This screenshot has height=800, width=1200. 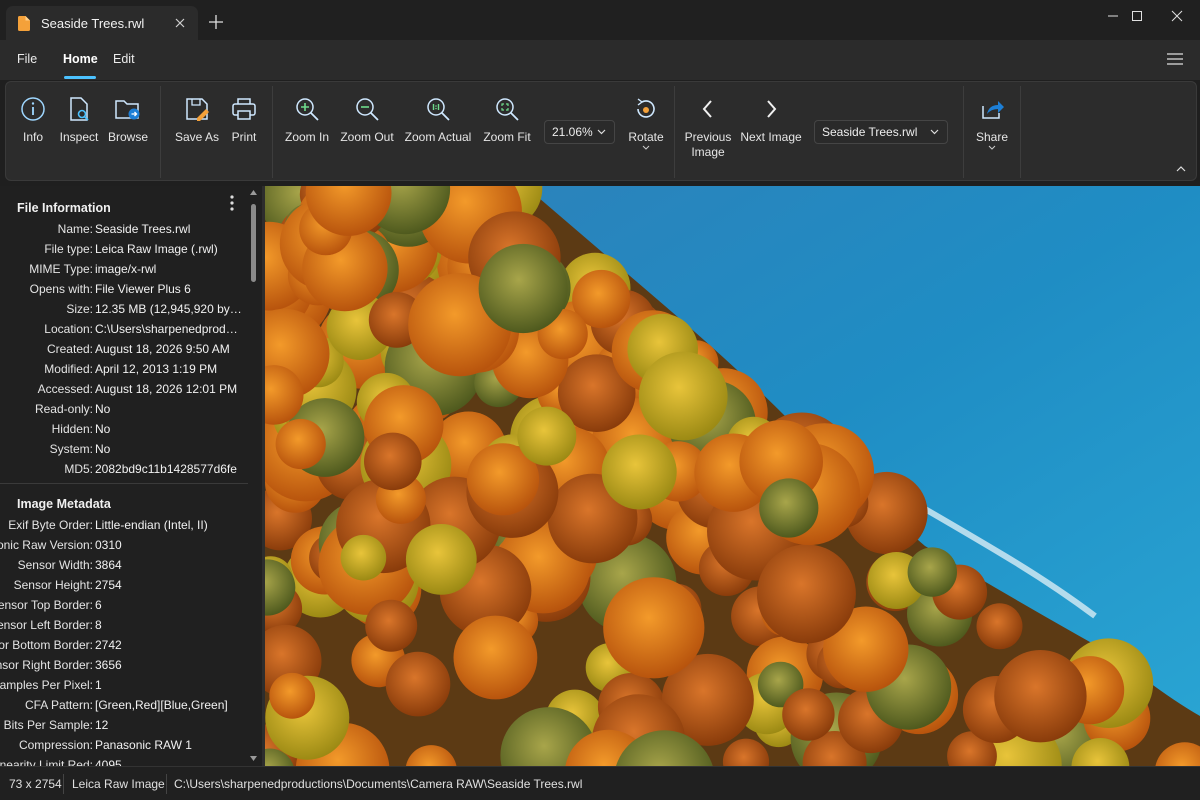 What do you see at coordinates (61, 269) in the screenshot?
I see `file-info-key: MIME Type:` at bounding box center [61, 269].